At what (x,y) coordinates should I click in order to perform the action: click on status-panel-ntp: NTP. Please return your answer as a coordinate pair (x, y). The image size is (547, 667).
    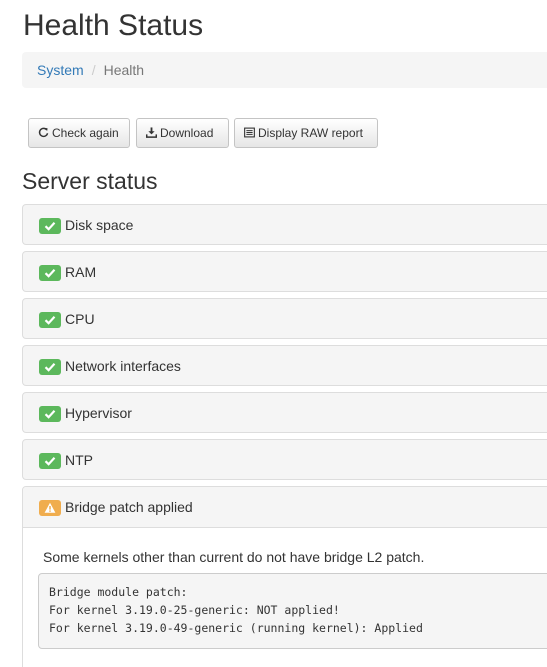
    Looking at the image, I should click on (284, 459).